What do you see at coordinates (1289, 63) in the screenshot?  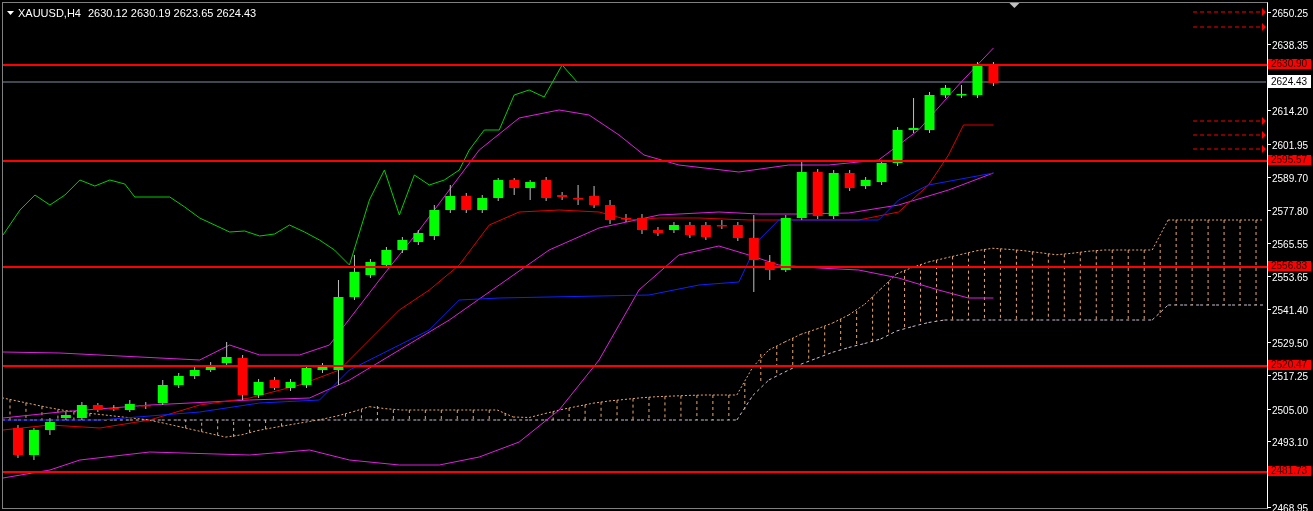 I see `price-level-label: 2630.90` at bounding box center [1289, 63].